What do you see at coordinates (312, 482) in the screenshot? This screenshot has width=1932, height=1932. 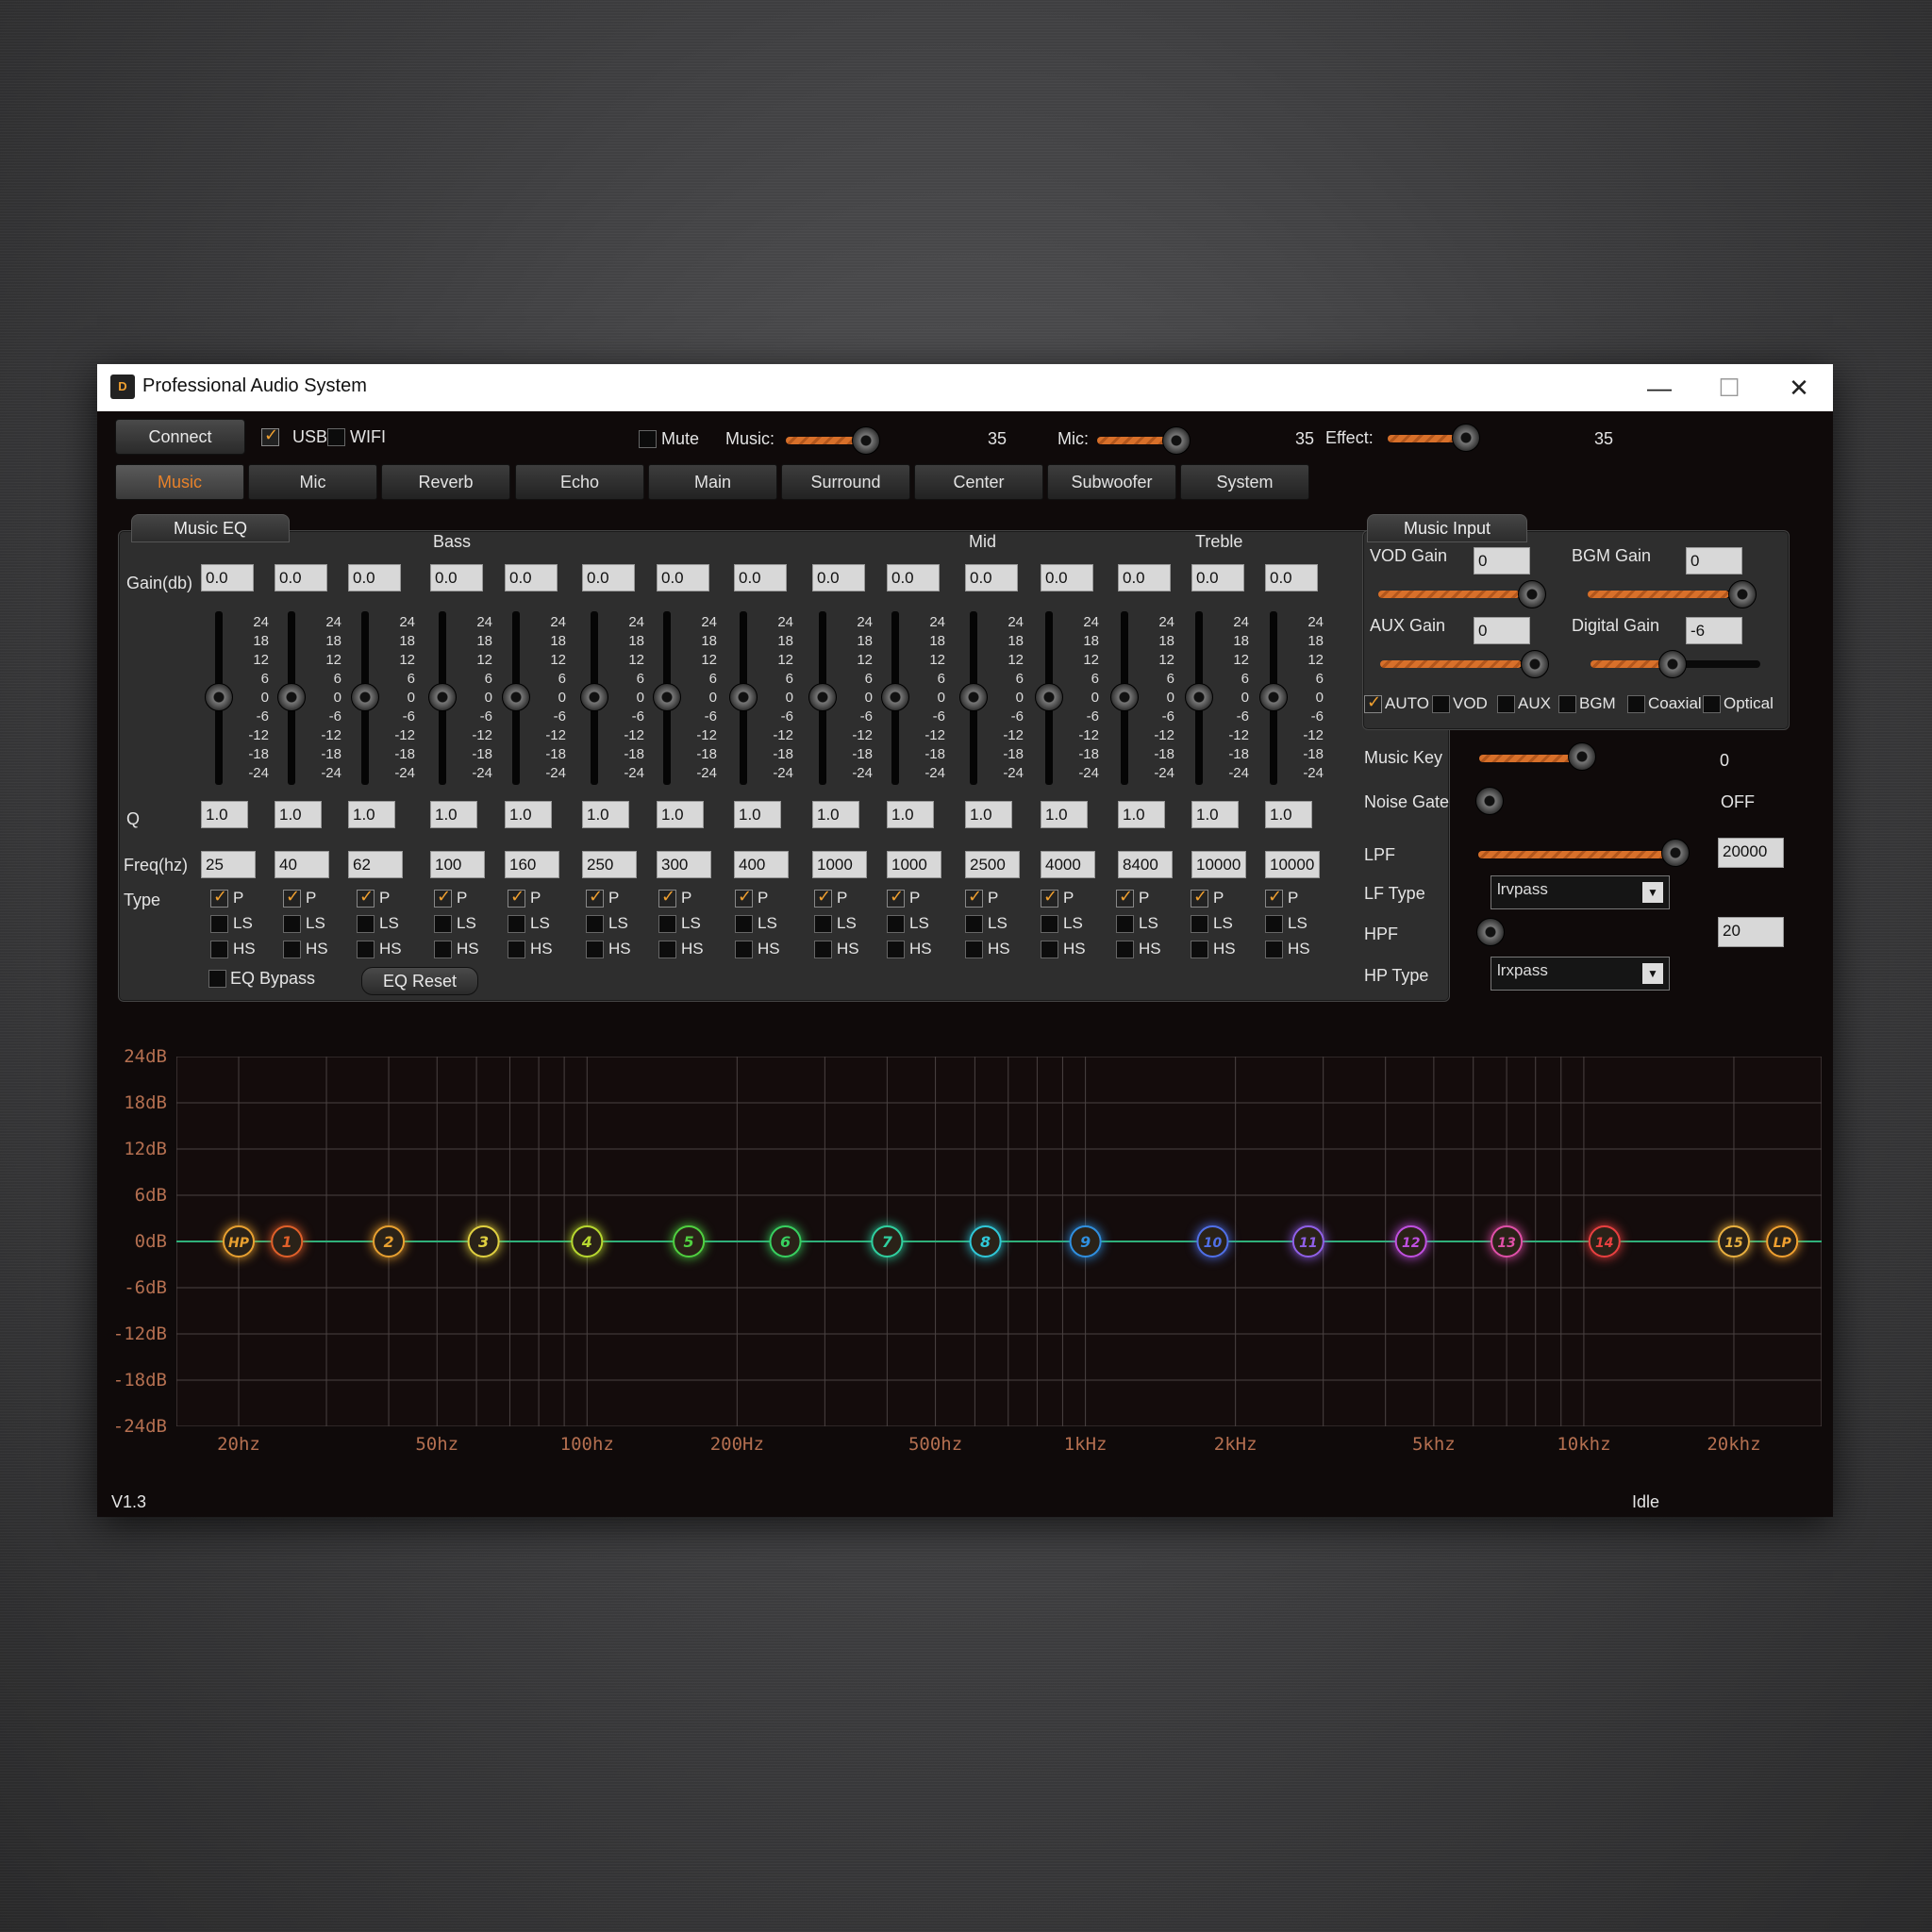 I see `tab-mic: Mic` at bounding box center [312, 482].